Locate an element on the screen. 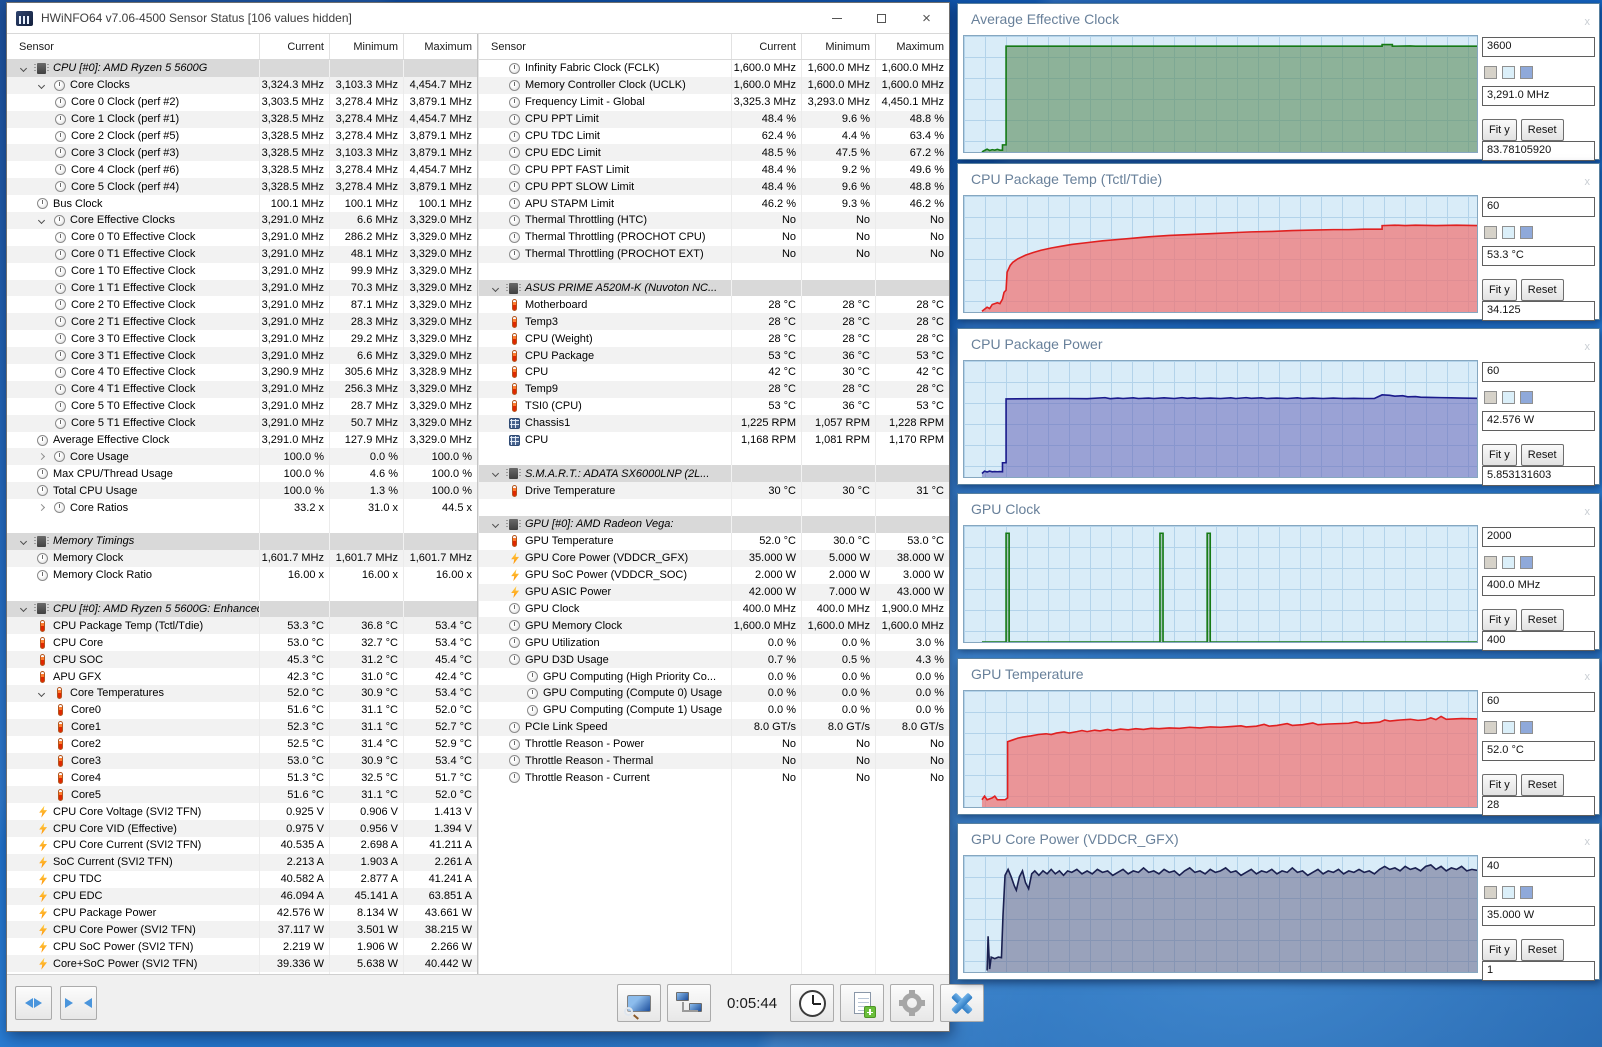 This screenshot has width=1602, height=1047. sensor-row: Bus Clock 100.1 MHz 100.1 MHz 100.1 MHz is located at coordinates (242, 204).